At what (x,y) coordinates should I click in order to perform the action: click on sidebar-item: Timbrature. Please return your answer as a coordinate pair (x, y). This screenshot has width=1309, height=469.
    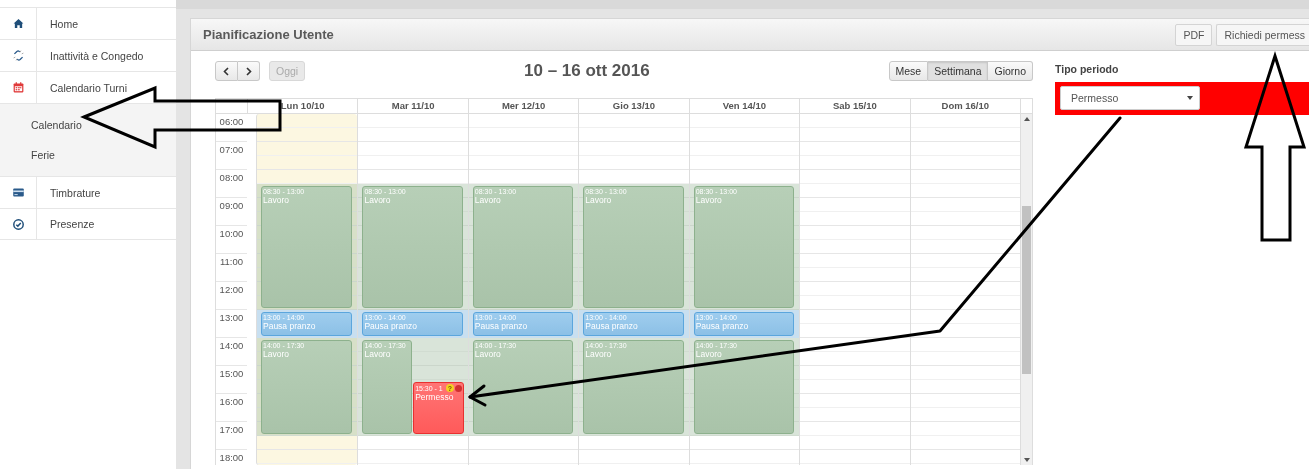
    Looking at the image, I should click on (69, 192).